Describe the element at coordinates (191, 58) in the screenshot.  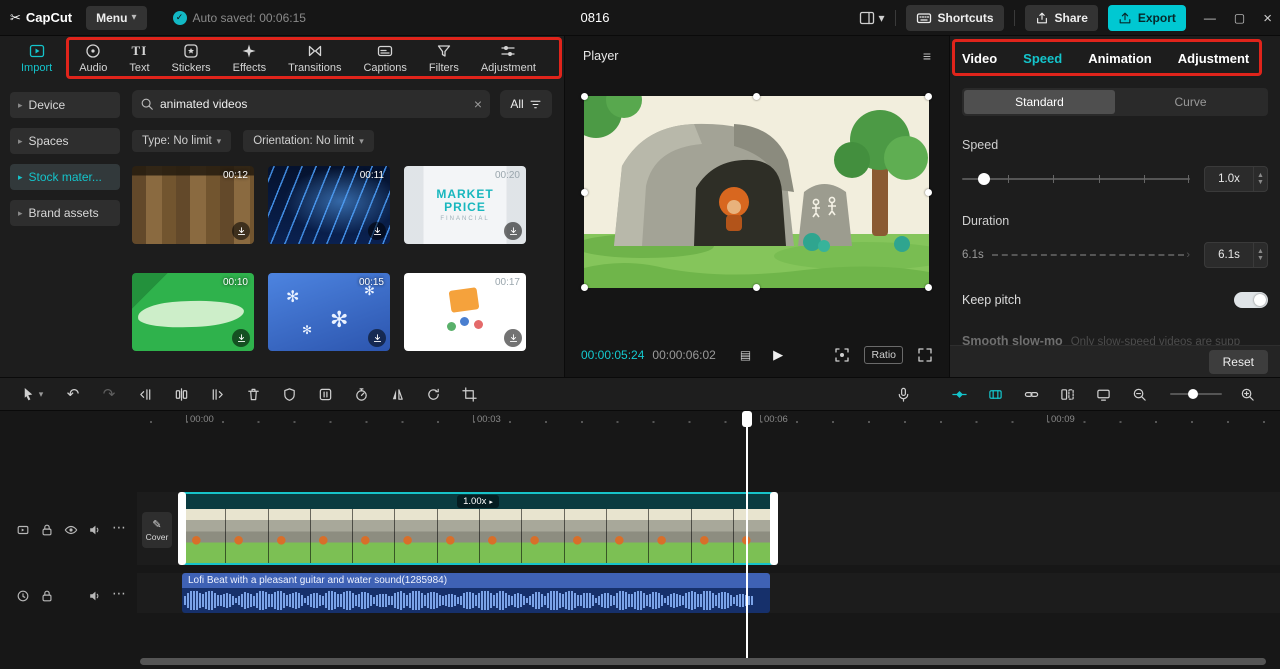
I see `tab-stickers: Stickers` at that location.